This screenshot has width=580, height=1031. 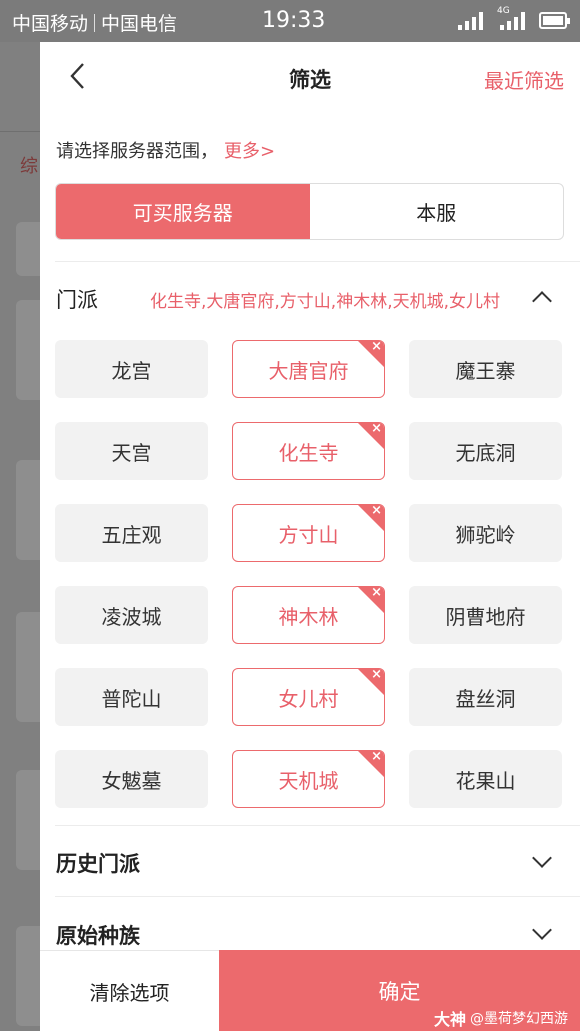 I want to click on origin-race-section: 原始种族, so click(x=310, y=933).